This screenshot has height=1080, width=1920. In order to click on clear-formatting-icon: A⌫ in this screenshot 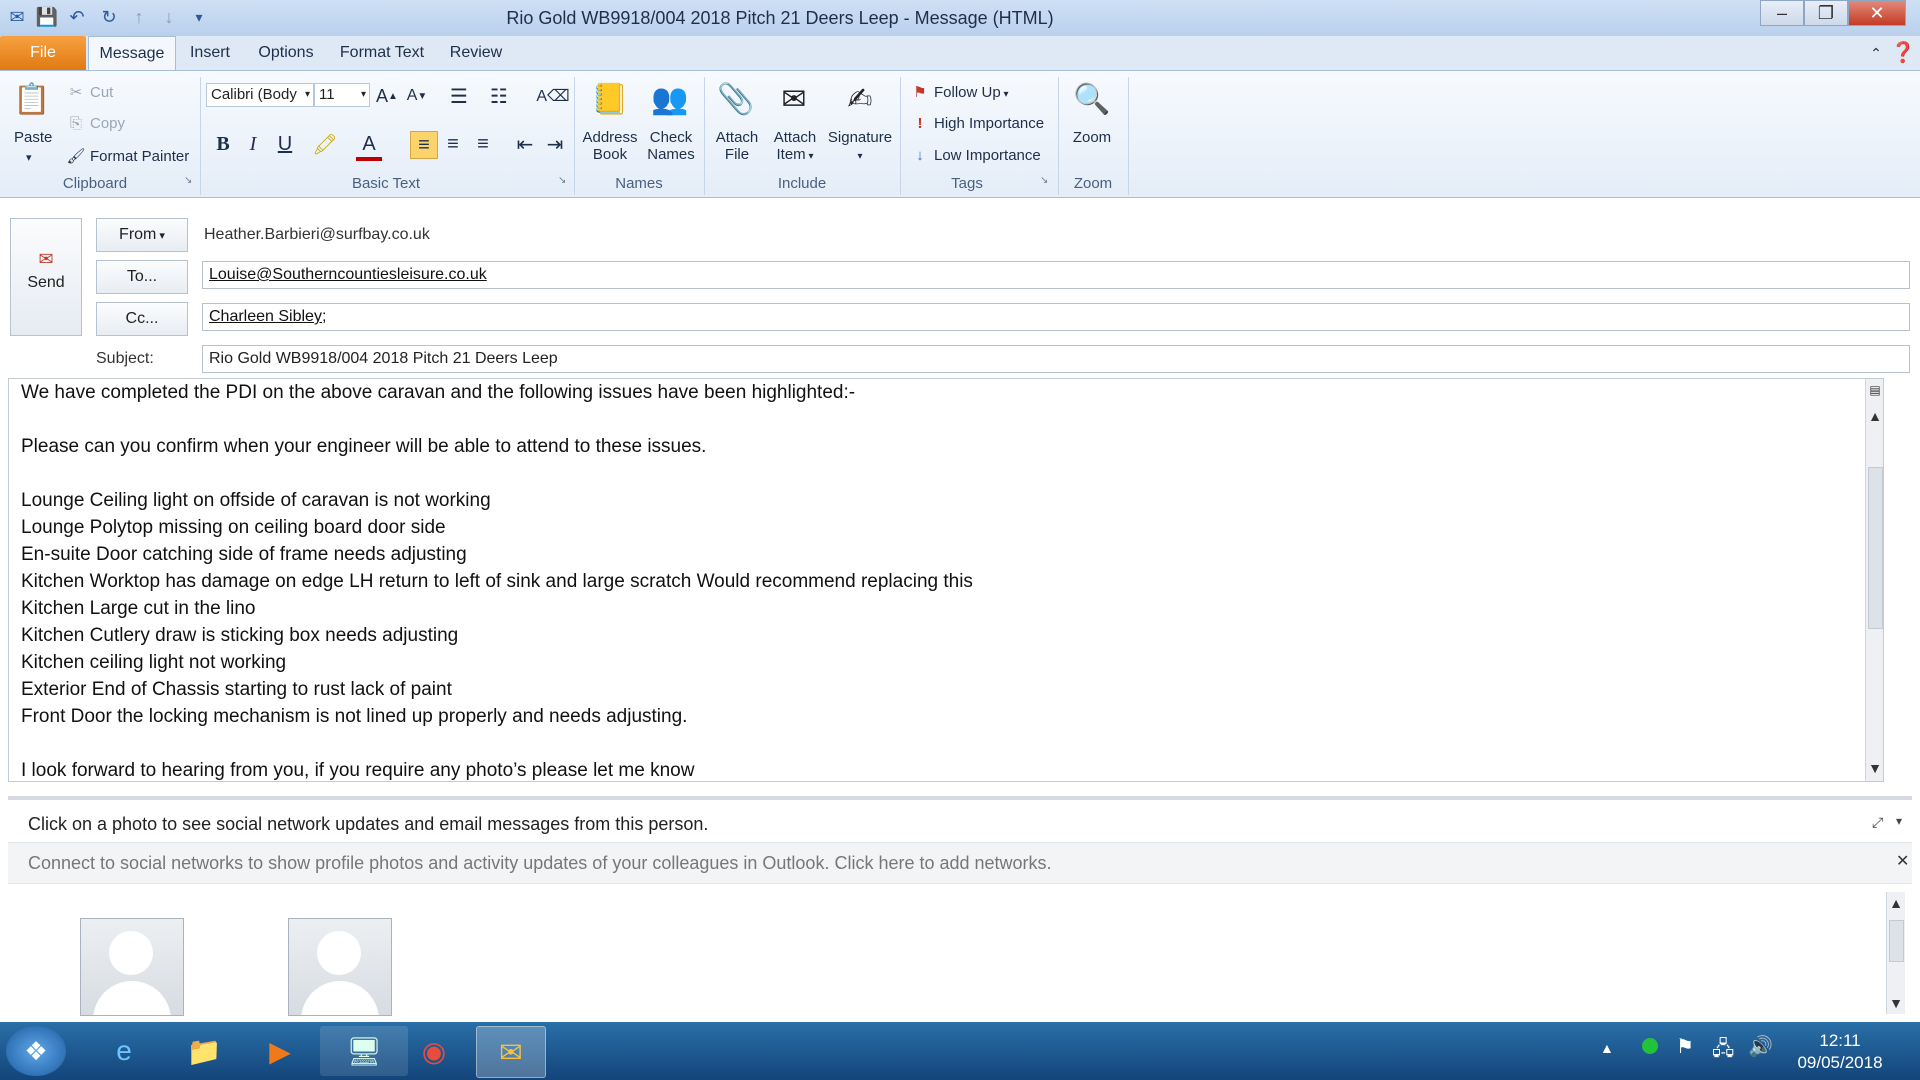, I will do `click(552, 96)`.